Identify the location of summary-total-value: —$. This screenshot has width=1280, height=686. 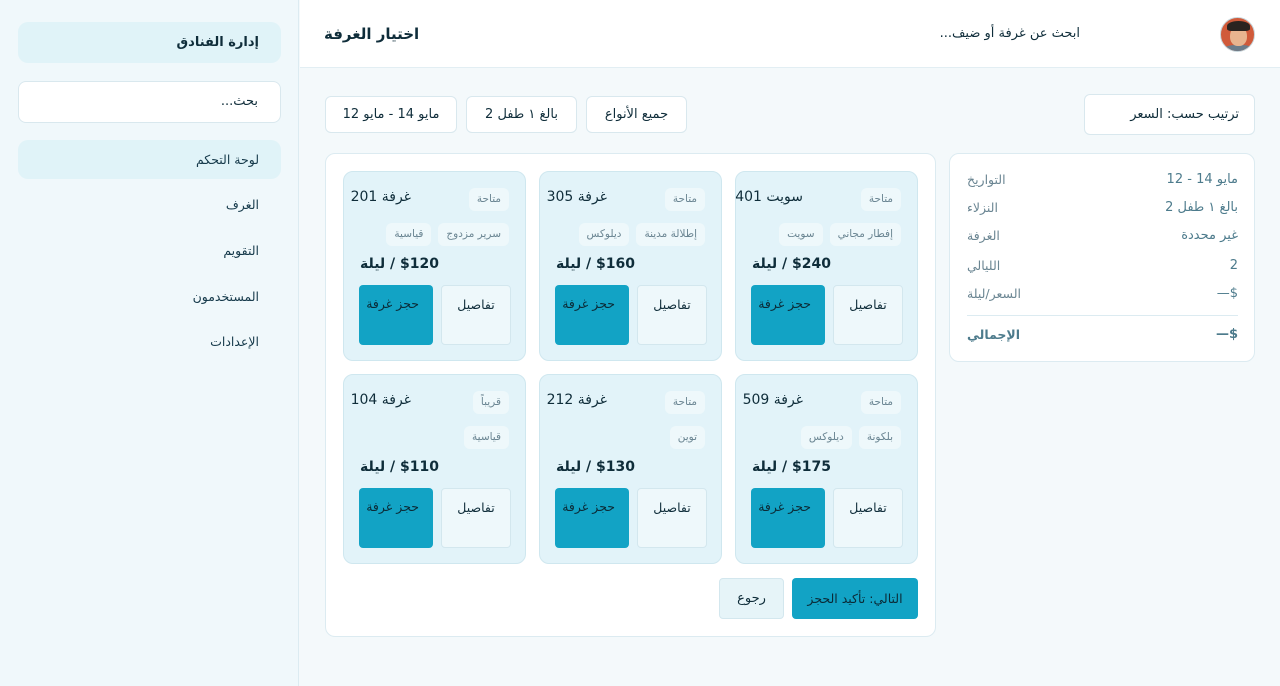
(1226, 334).